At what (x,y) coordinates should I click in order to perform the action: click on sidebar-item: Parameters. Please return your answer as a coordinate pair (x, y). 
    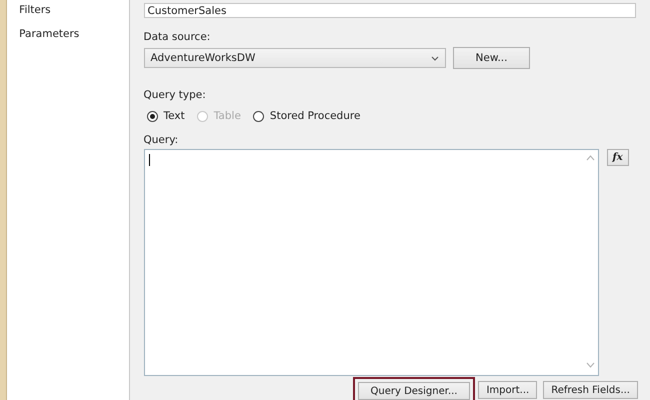
    Looking at the image, I should click on (73, 34).